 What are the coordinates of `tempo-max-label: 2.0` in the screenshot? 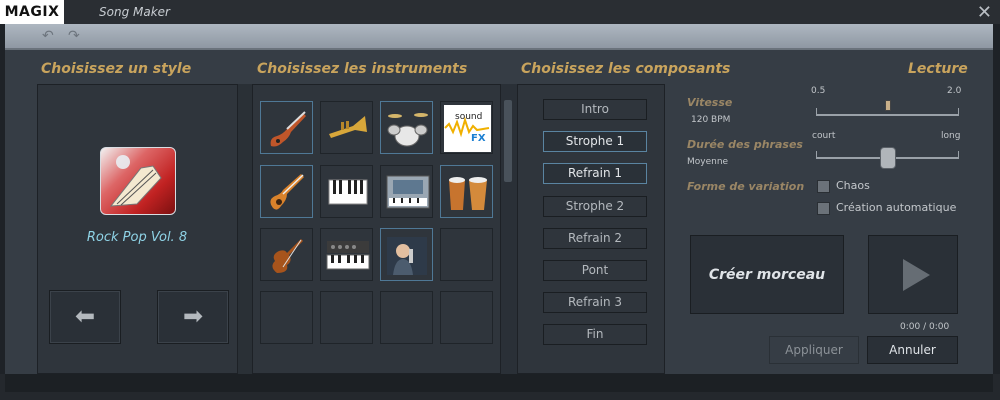 It's located at (954, 91).